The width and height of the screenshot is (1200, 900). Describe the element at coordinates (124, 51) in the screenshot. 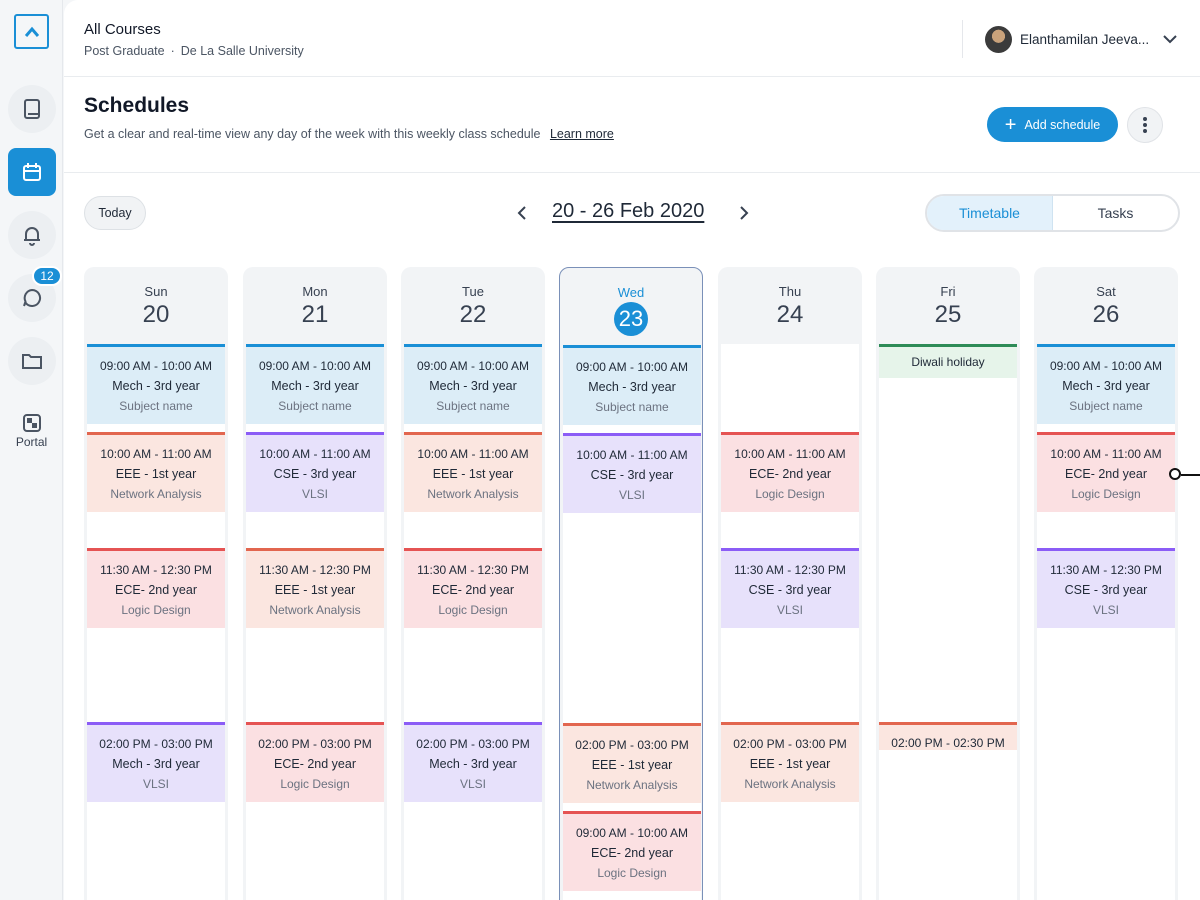

I see `program-label: Post Graduate` at that location.